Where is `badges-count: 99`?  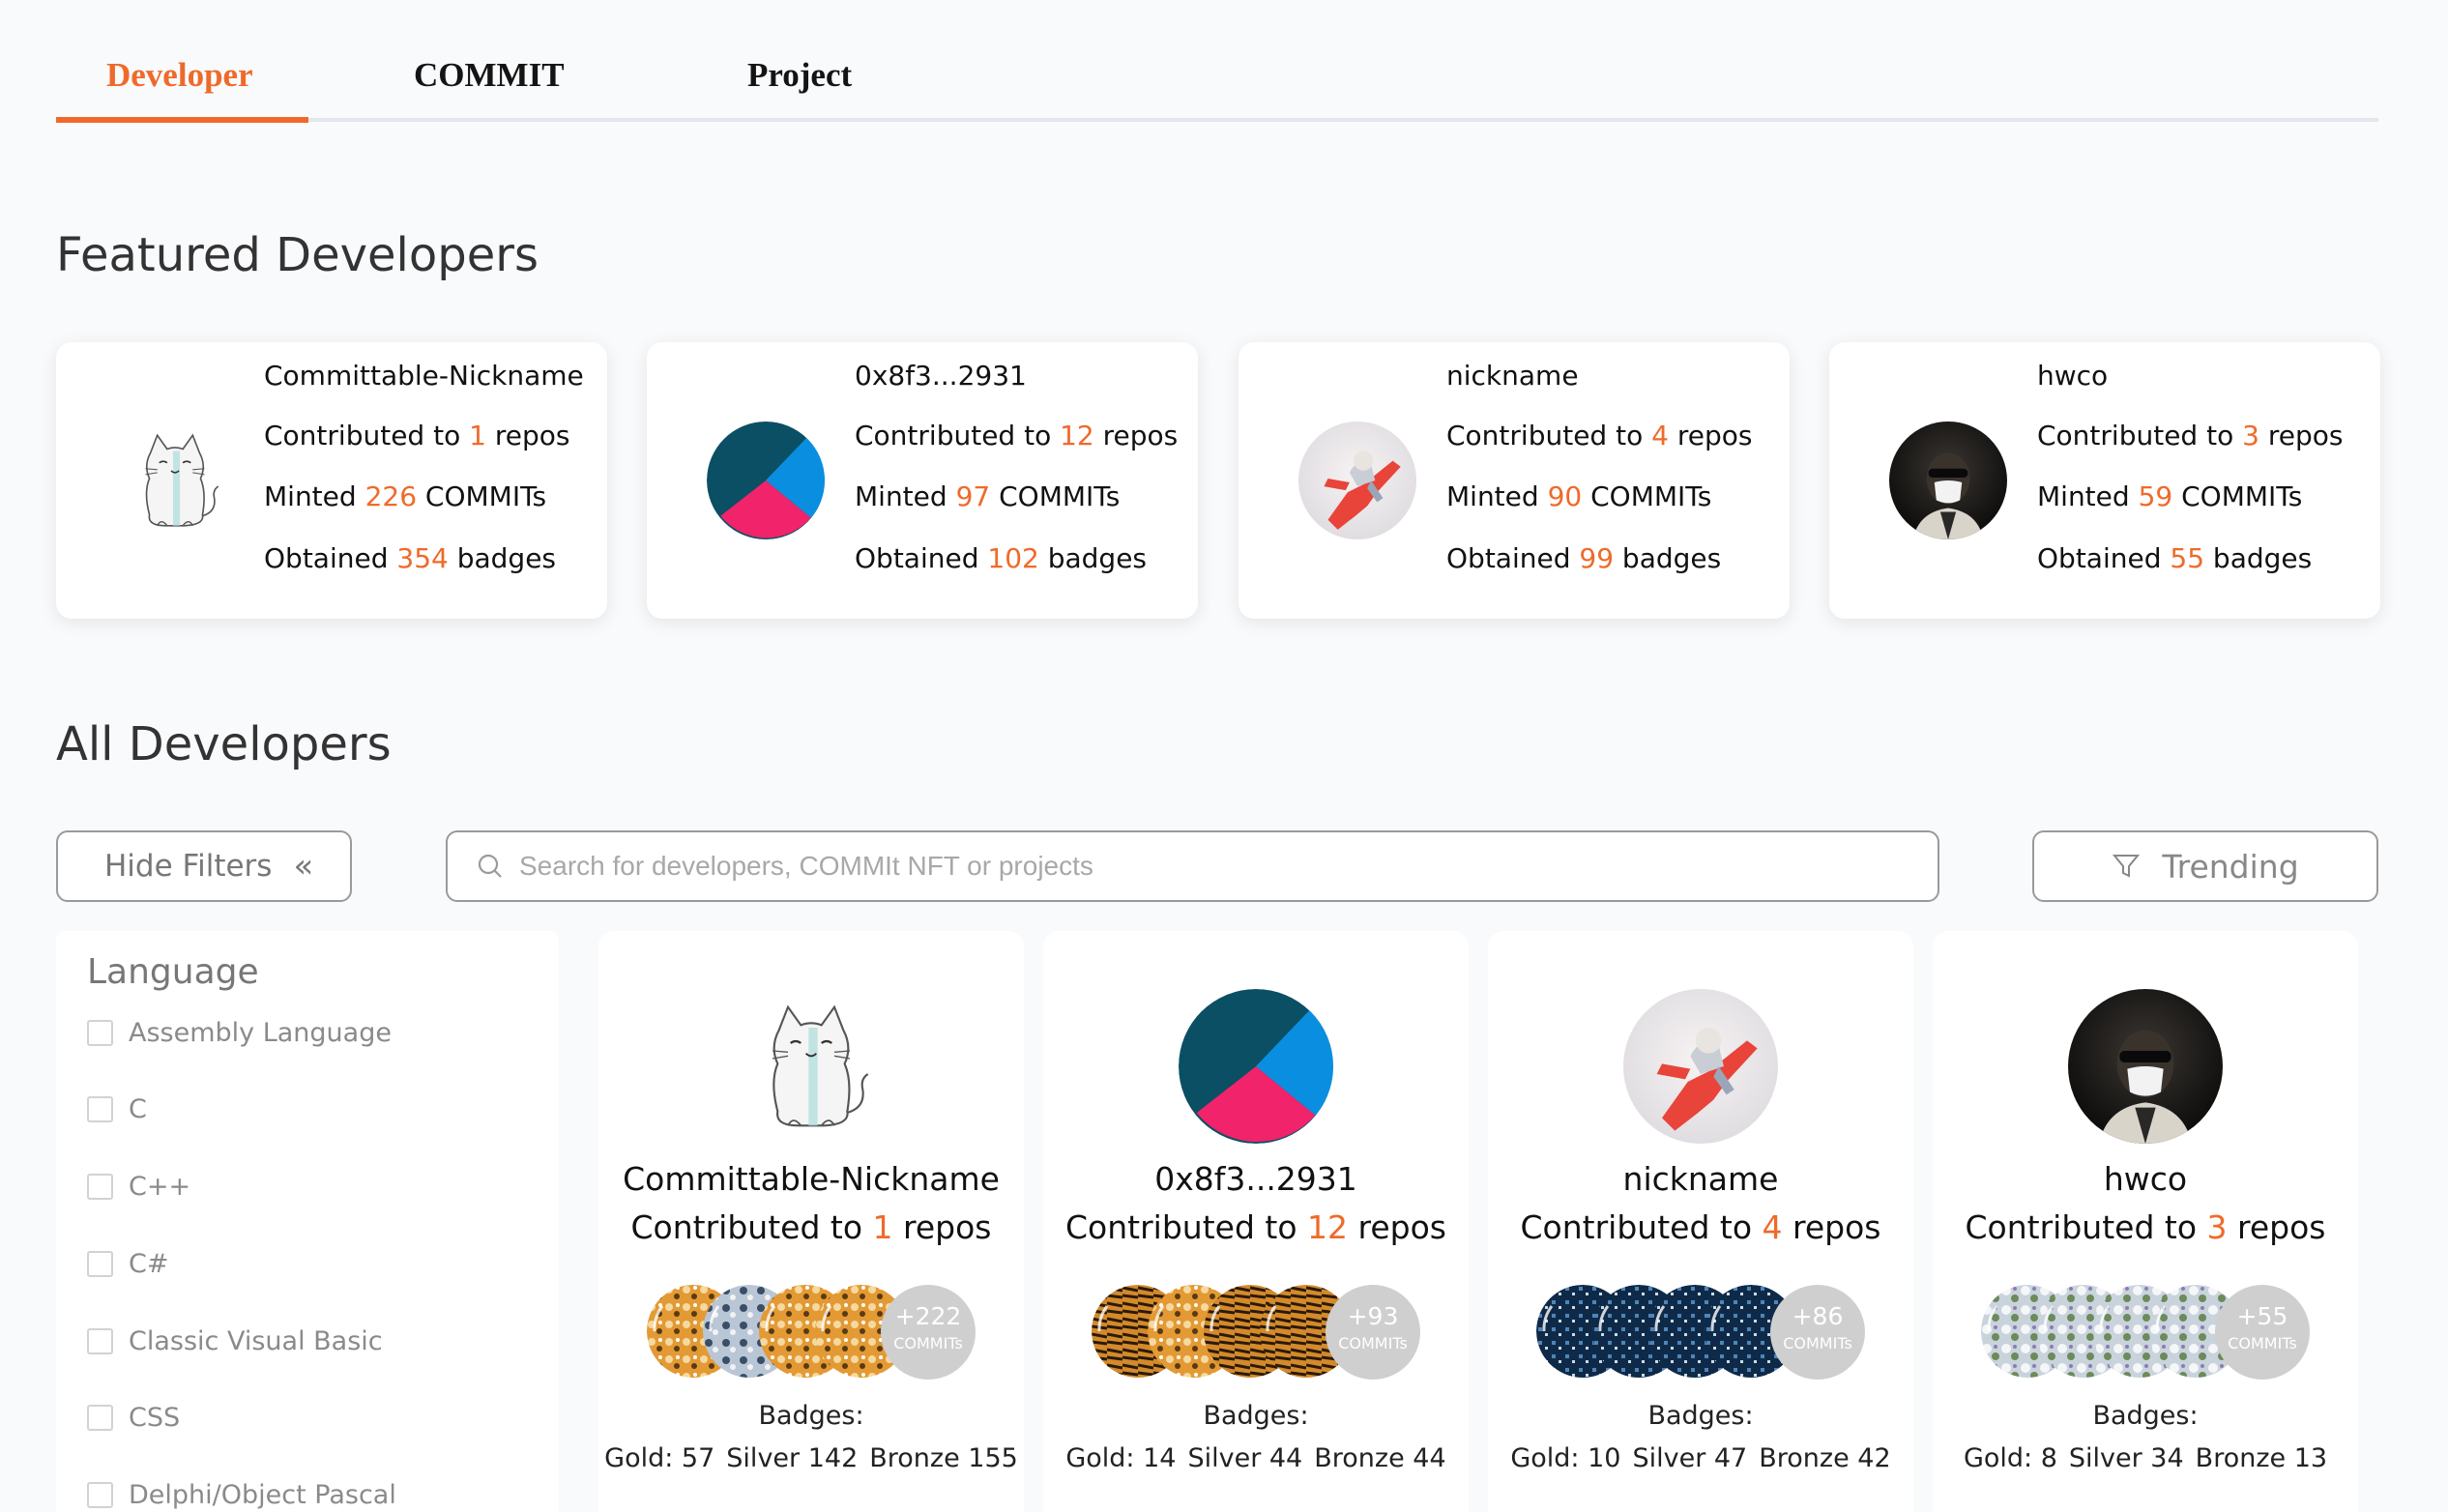 badges-count: 99 is located at coordinates (1597, 558).